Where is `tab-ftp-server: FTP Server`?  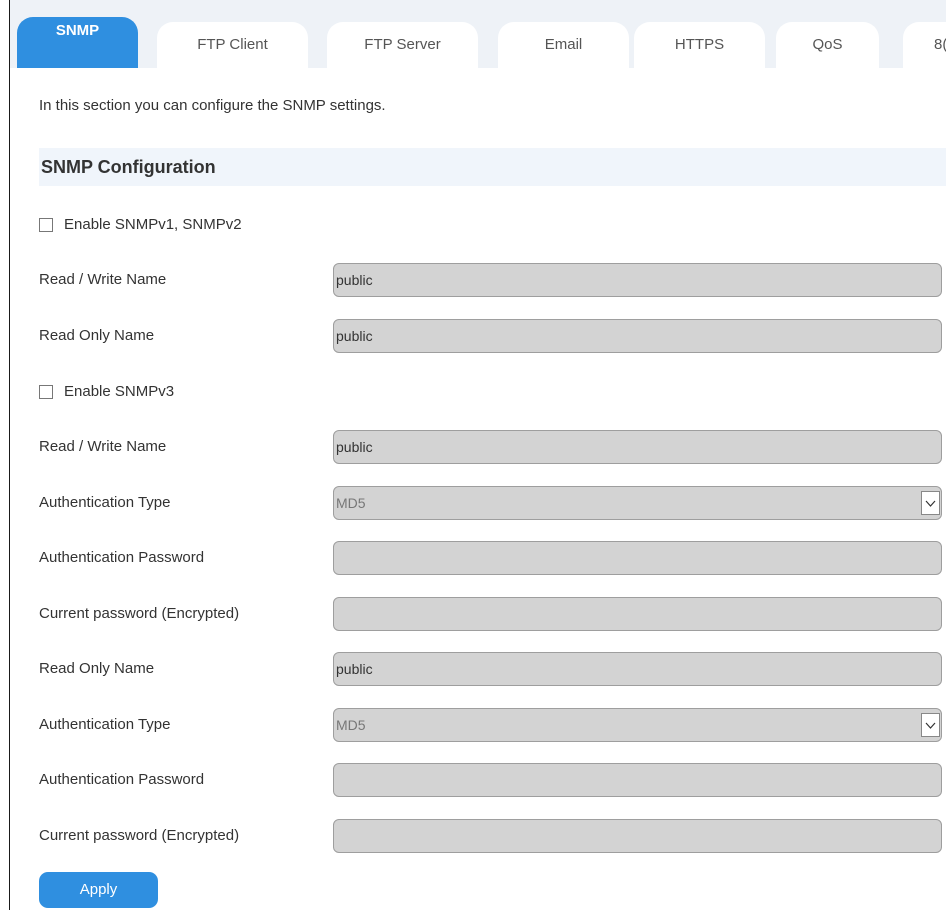
tab-ftp-server: FTP Server is located at coordinates (402, 45).